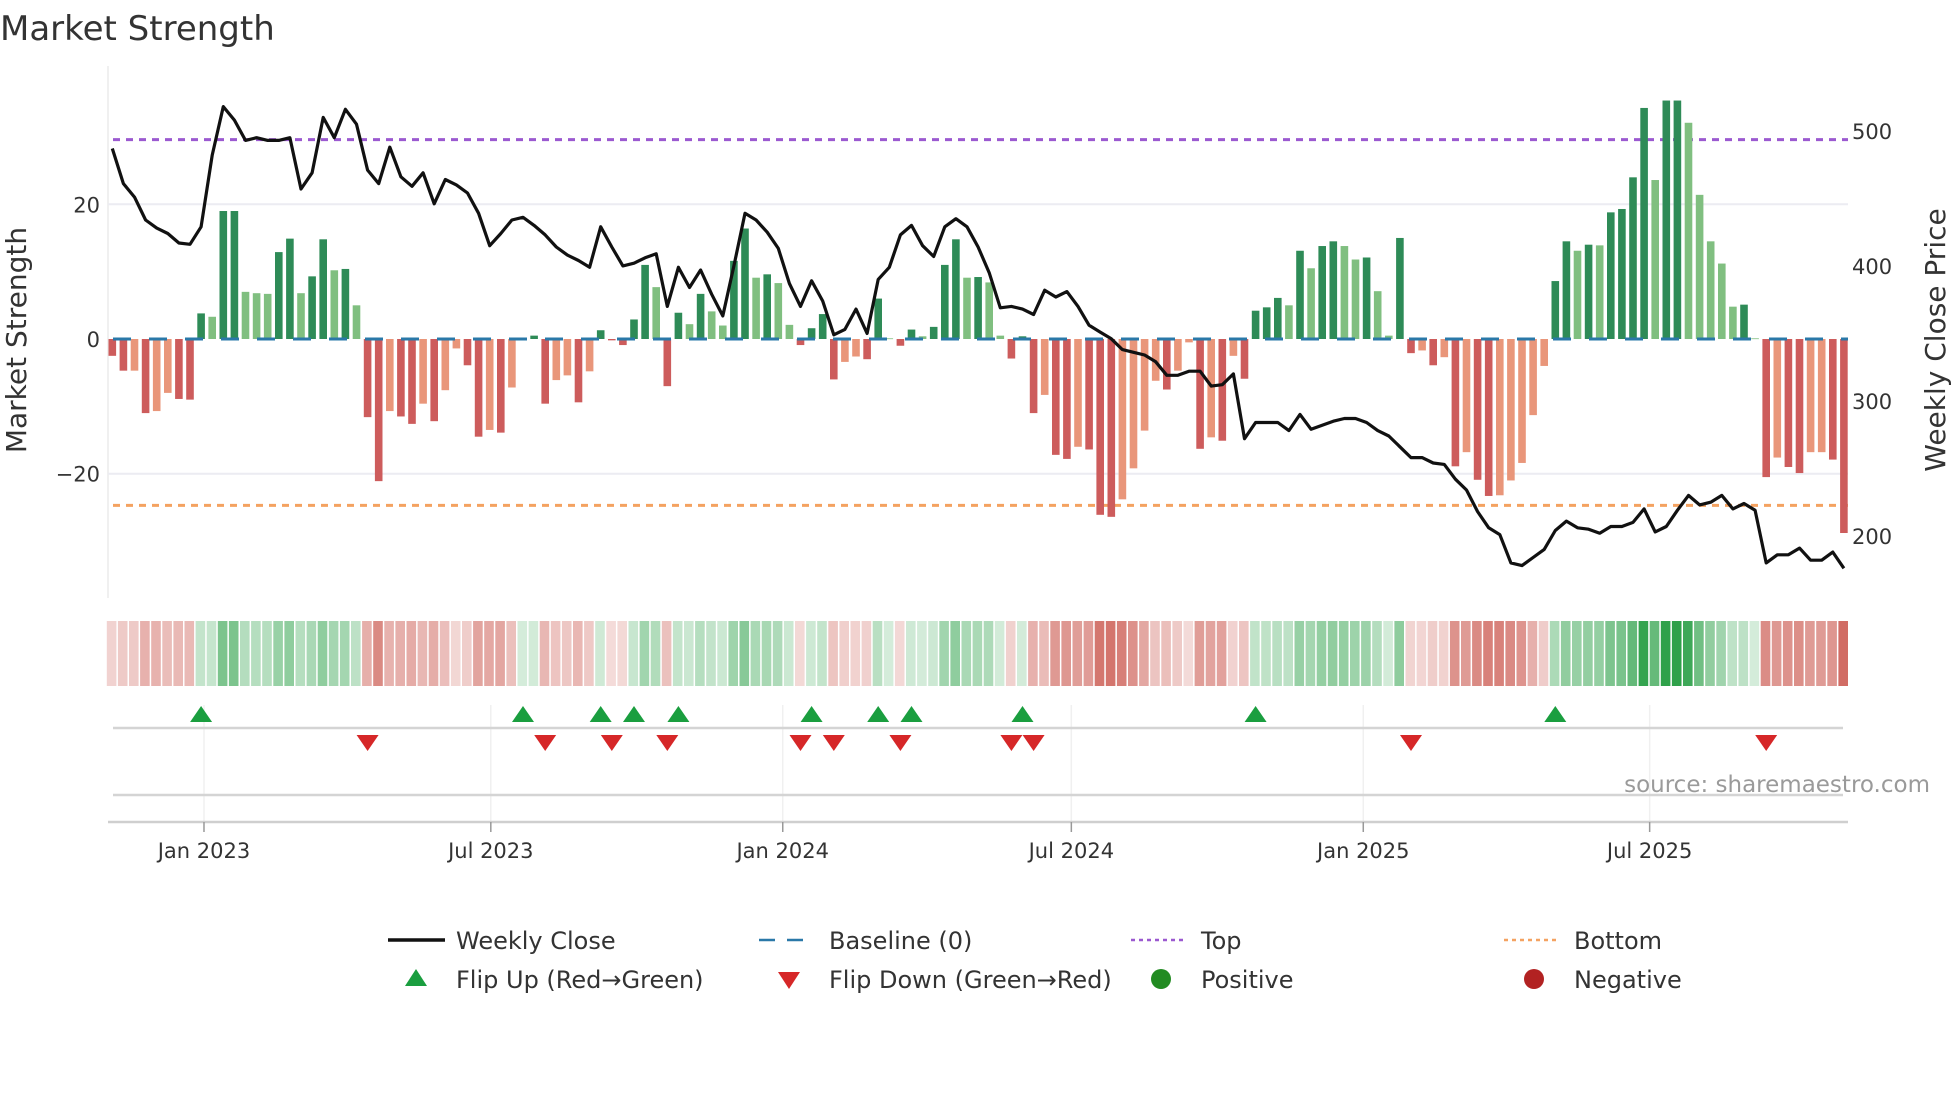 The height and width of the screenshot is (1102, 1960). Describe the element at coordinates (416, 977) in the screenshot. I see `flip-up-triangle-icon` at that location.